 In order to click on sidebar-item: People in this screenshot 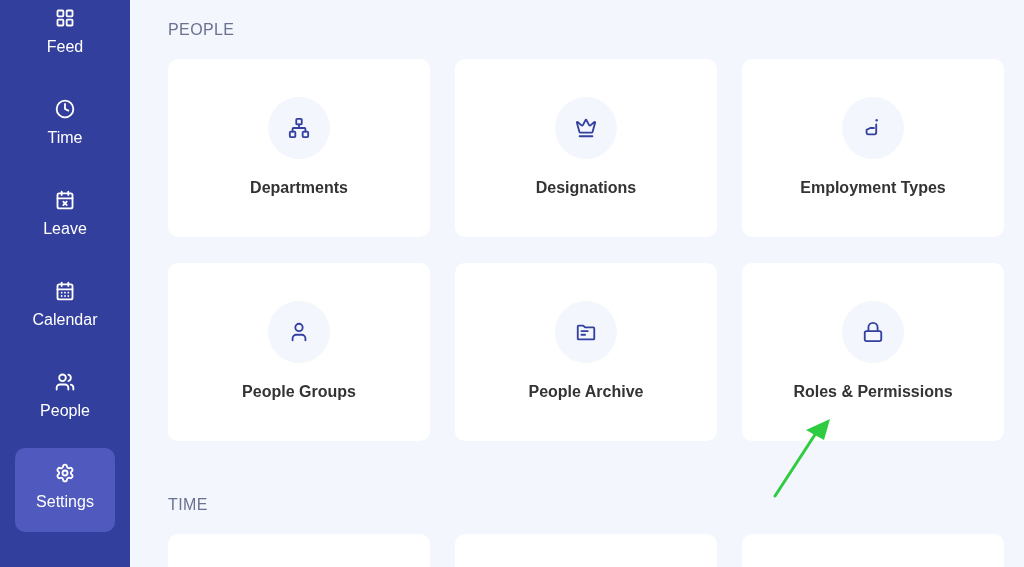, I will do `click(65, 399)`.